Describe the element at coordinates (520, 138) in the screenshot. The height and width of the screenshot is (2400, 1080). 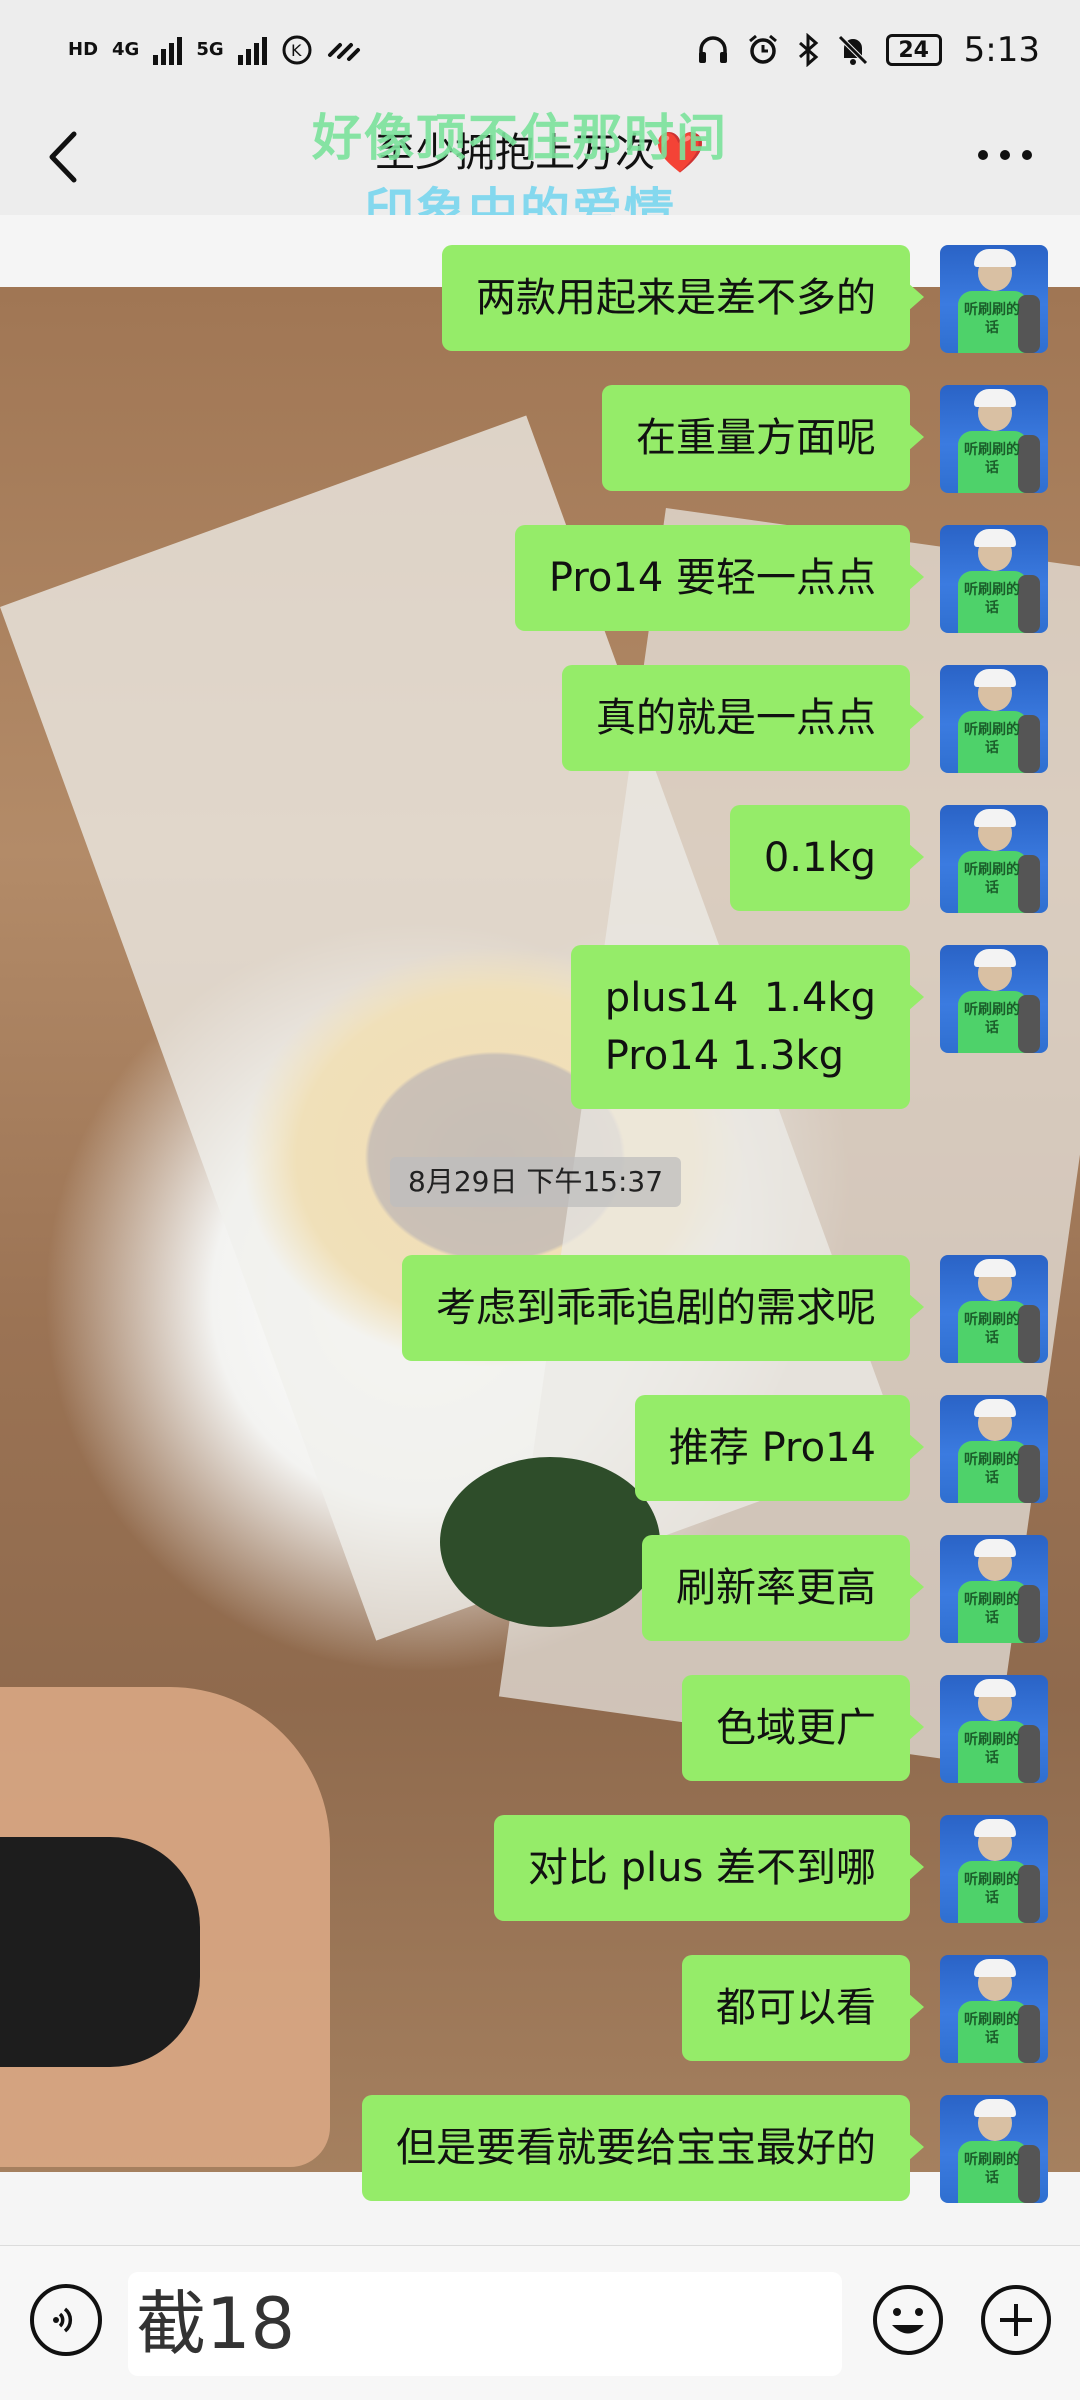
I see `floating-lyric-line-1: 好像顶不住那时间` at that location.